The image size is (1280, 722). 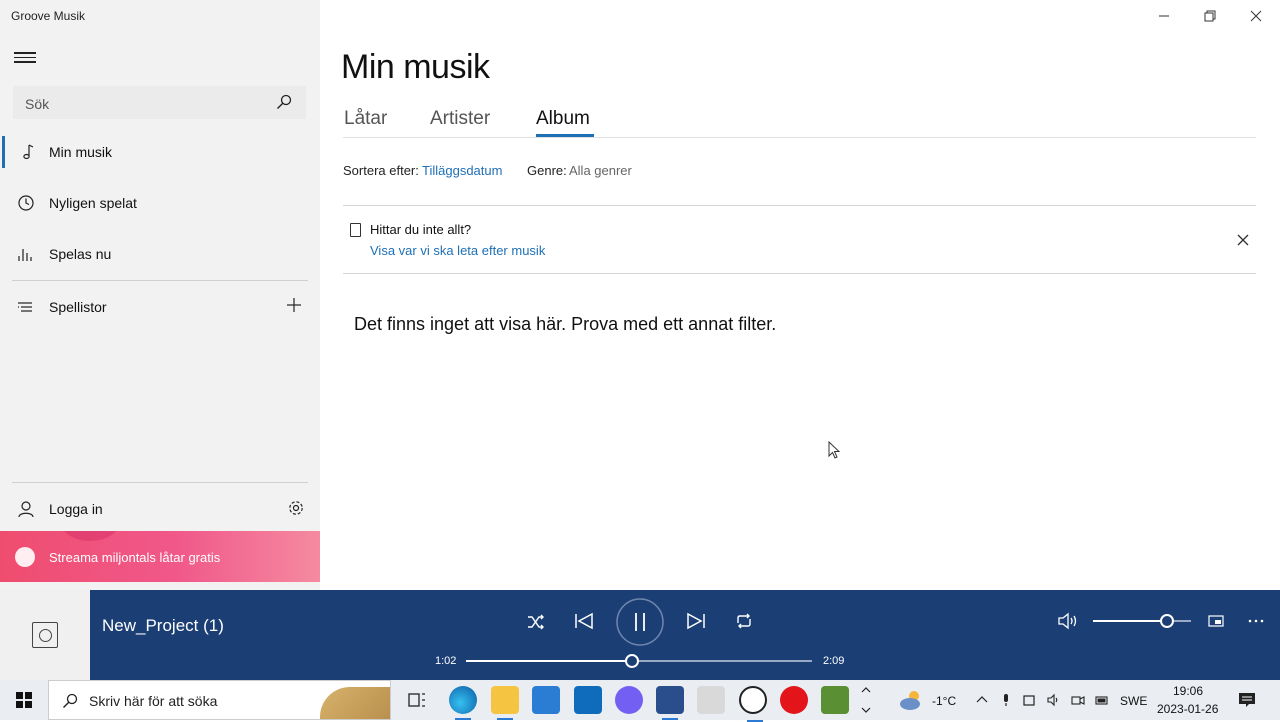 What do you see at coordinates (26, 203) in the screenshot?
I see `clock-icon` at bounding box center [26, 203].